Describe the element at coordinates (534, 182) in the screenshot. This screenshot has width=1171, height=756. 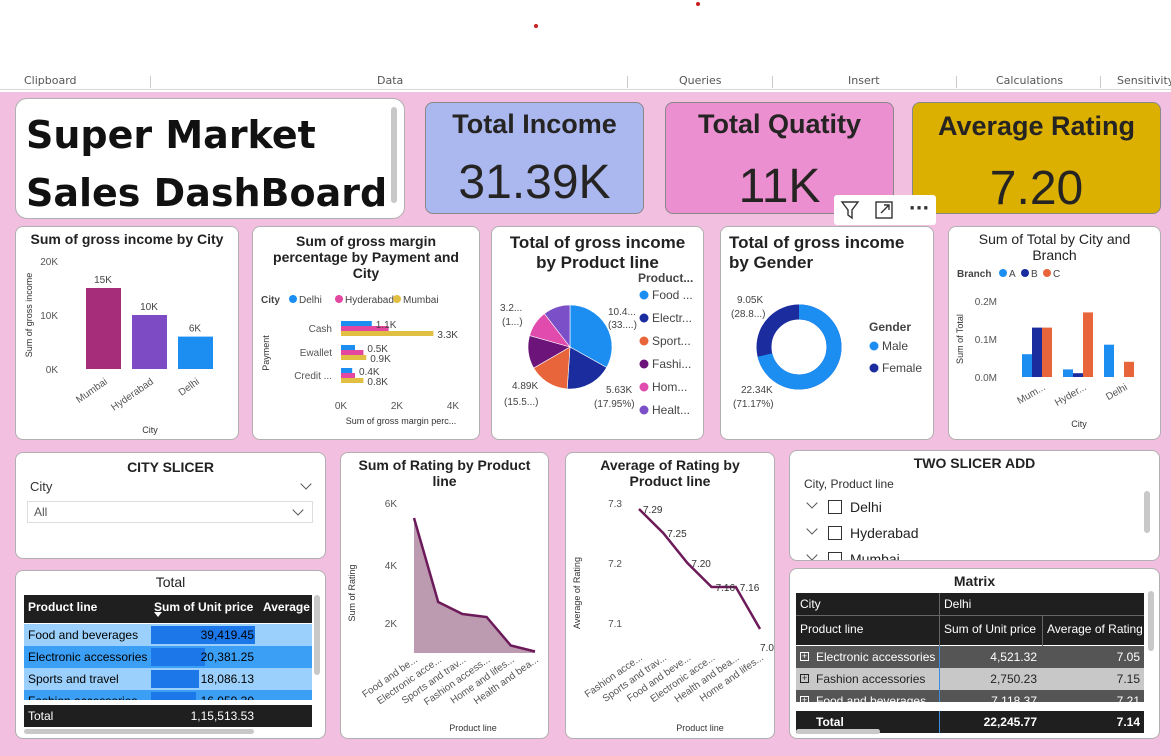
I see `kpi-value: 31.39K` at that location.